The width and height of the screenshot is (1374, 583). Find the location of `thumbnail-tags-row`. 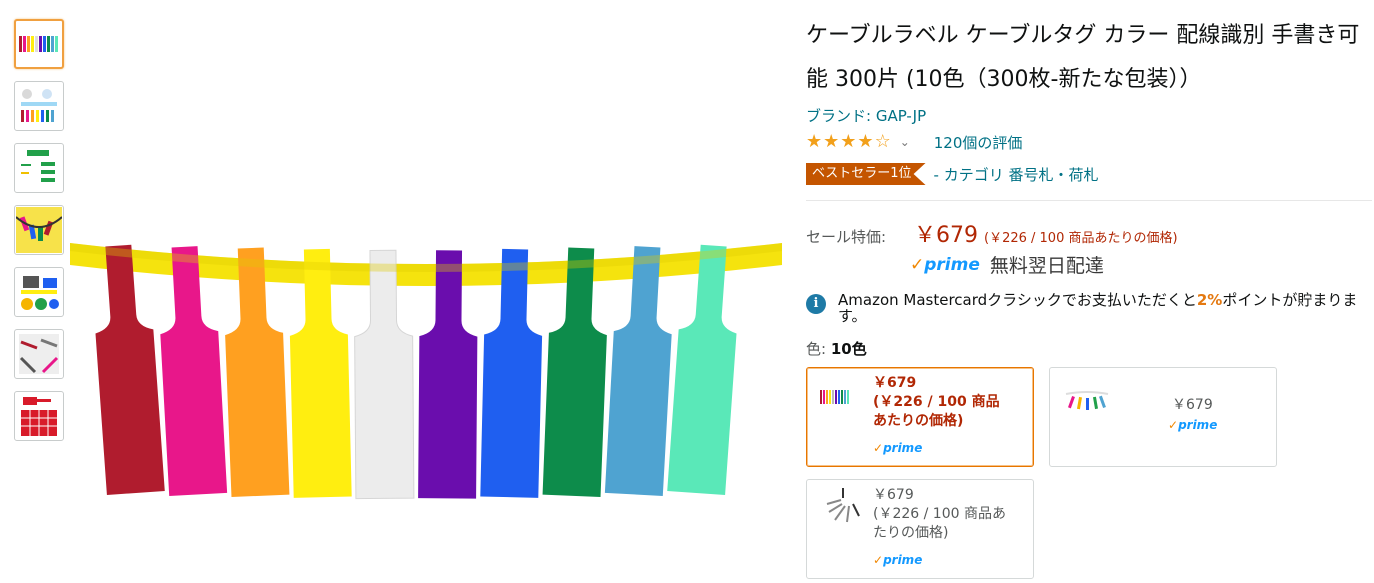

thumbnail-tags-row is located at coordinates (39, 44).